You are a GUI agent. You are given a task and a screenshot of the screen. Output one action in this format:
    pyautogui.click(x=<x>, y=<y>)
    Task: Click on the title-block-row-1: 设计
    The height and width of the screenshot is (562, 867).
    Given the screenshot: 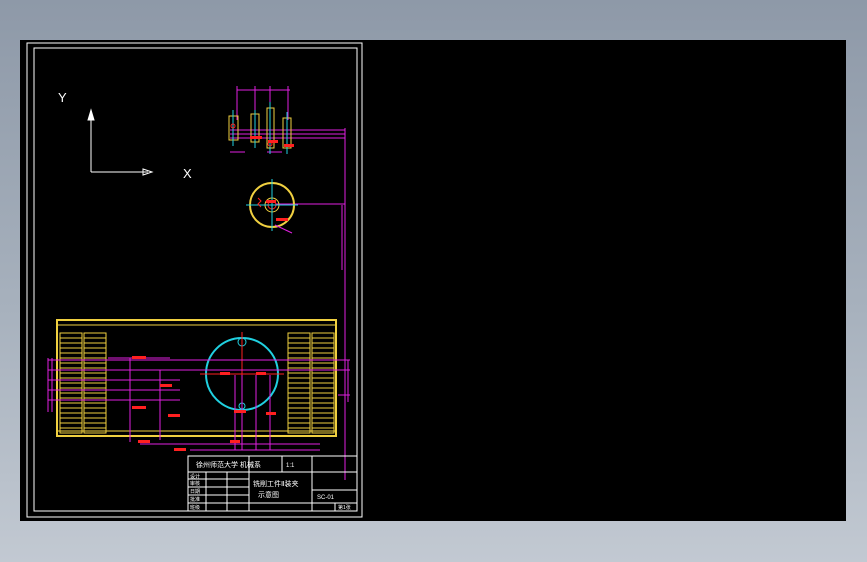 What is the action you would take?
    pyautogui.click(x=195, y=476)
    